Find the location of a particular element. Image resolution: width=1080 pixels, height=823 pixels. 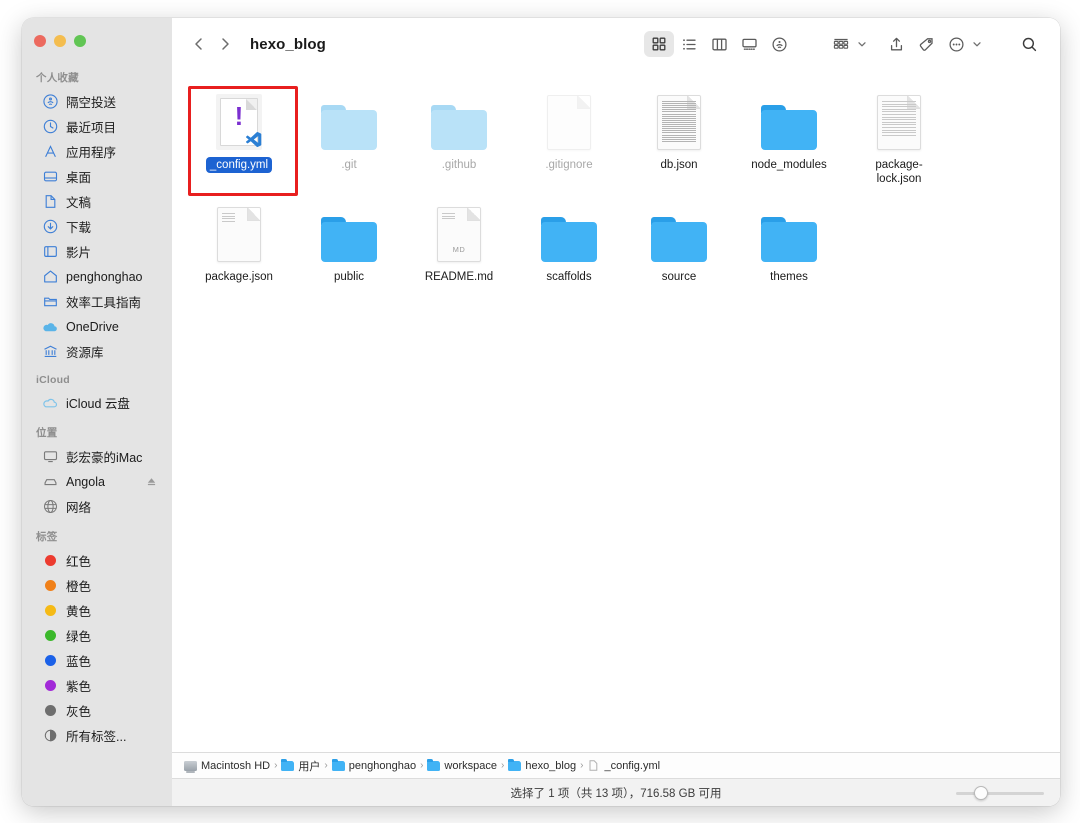

file-item: db.json is located at coordinates (679, 138).